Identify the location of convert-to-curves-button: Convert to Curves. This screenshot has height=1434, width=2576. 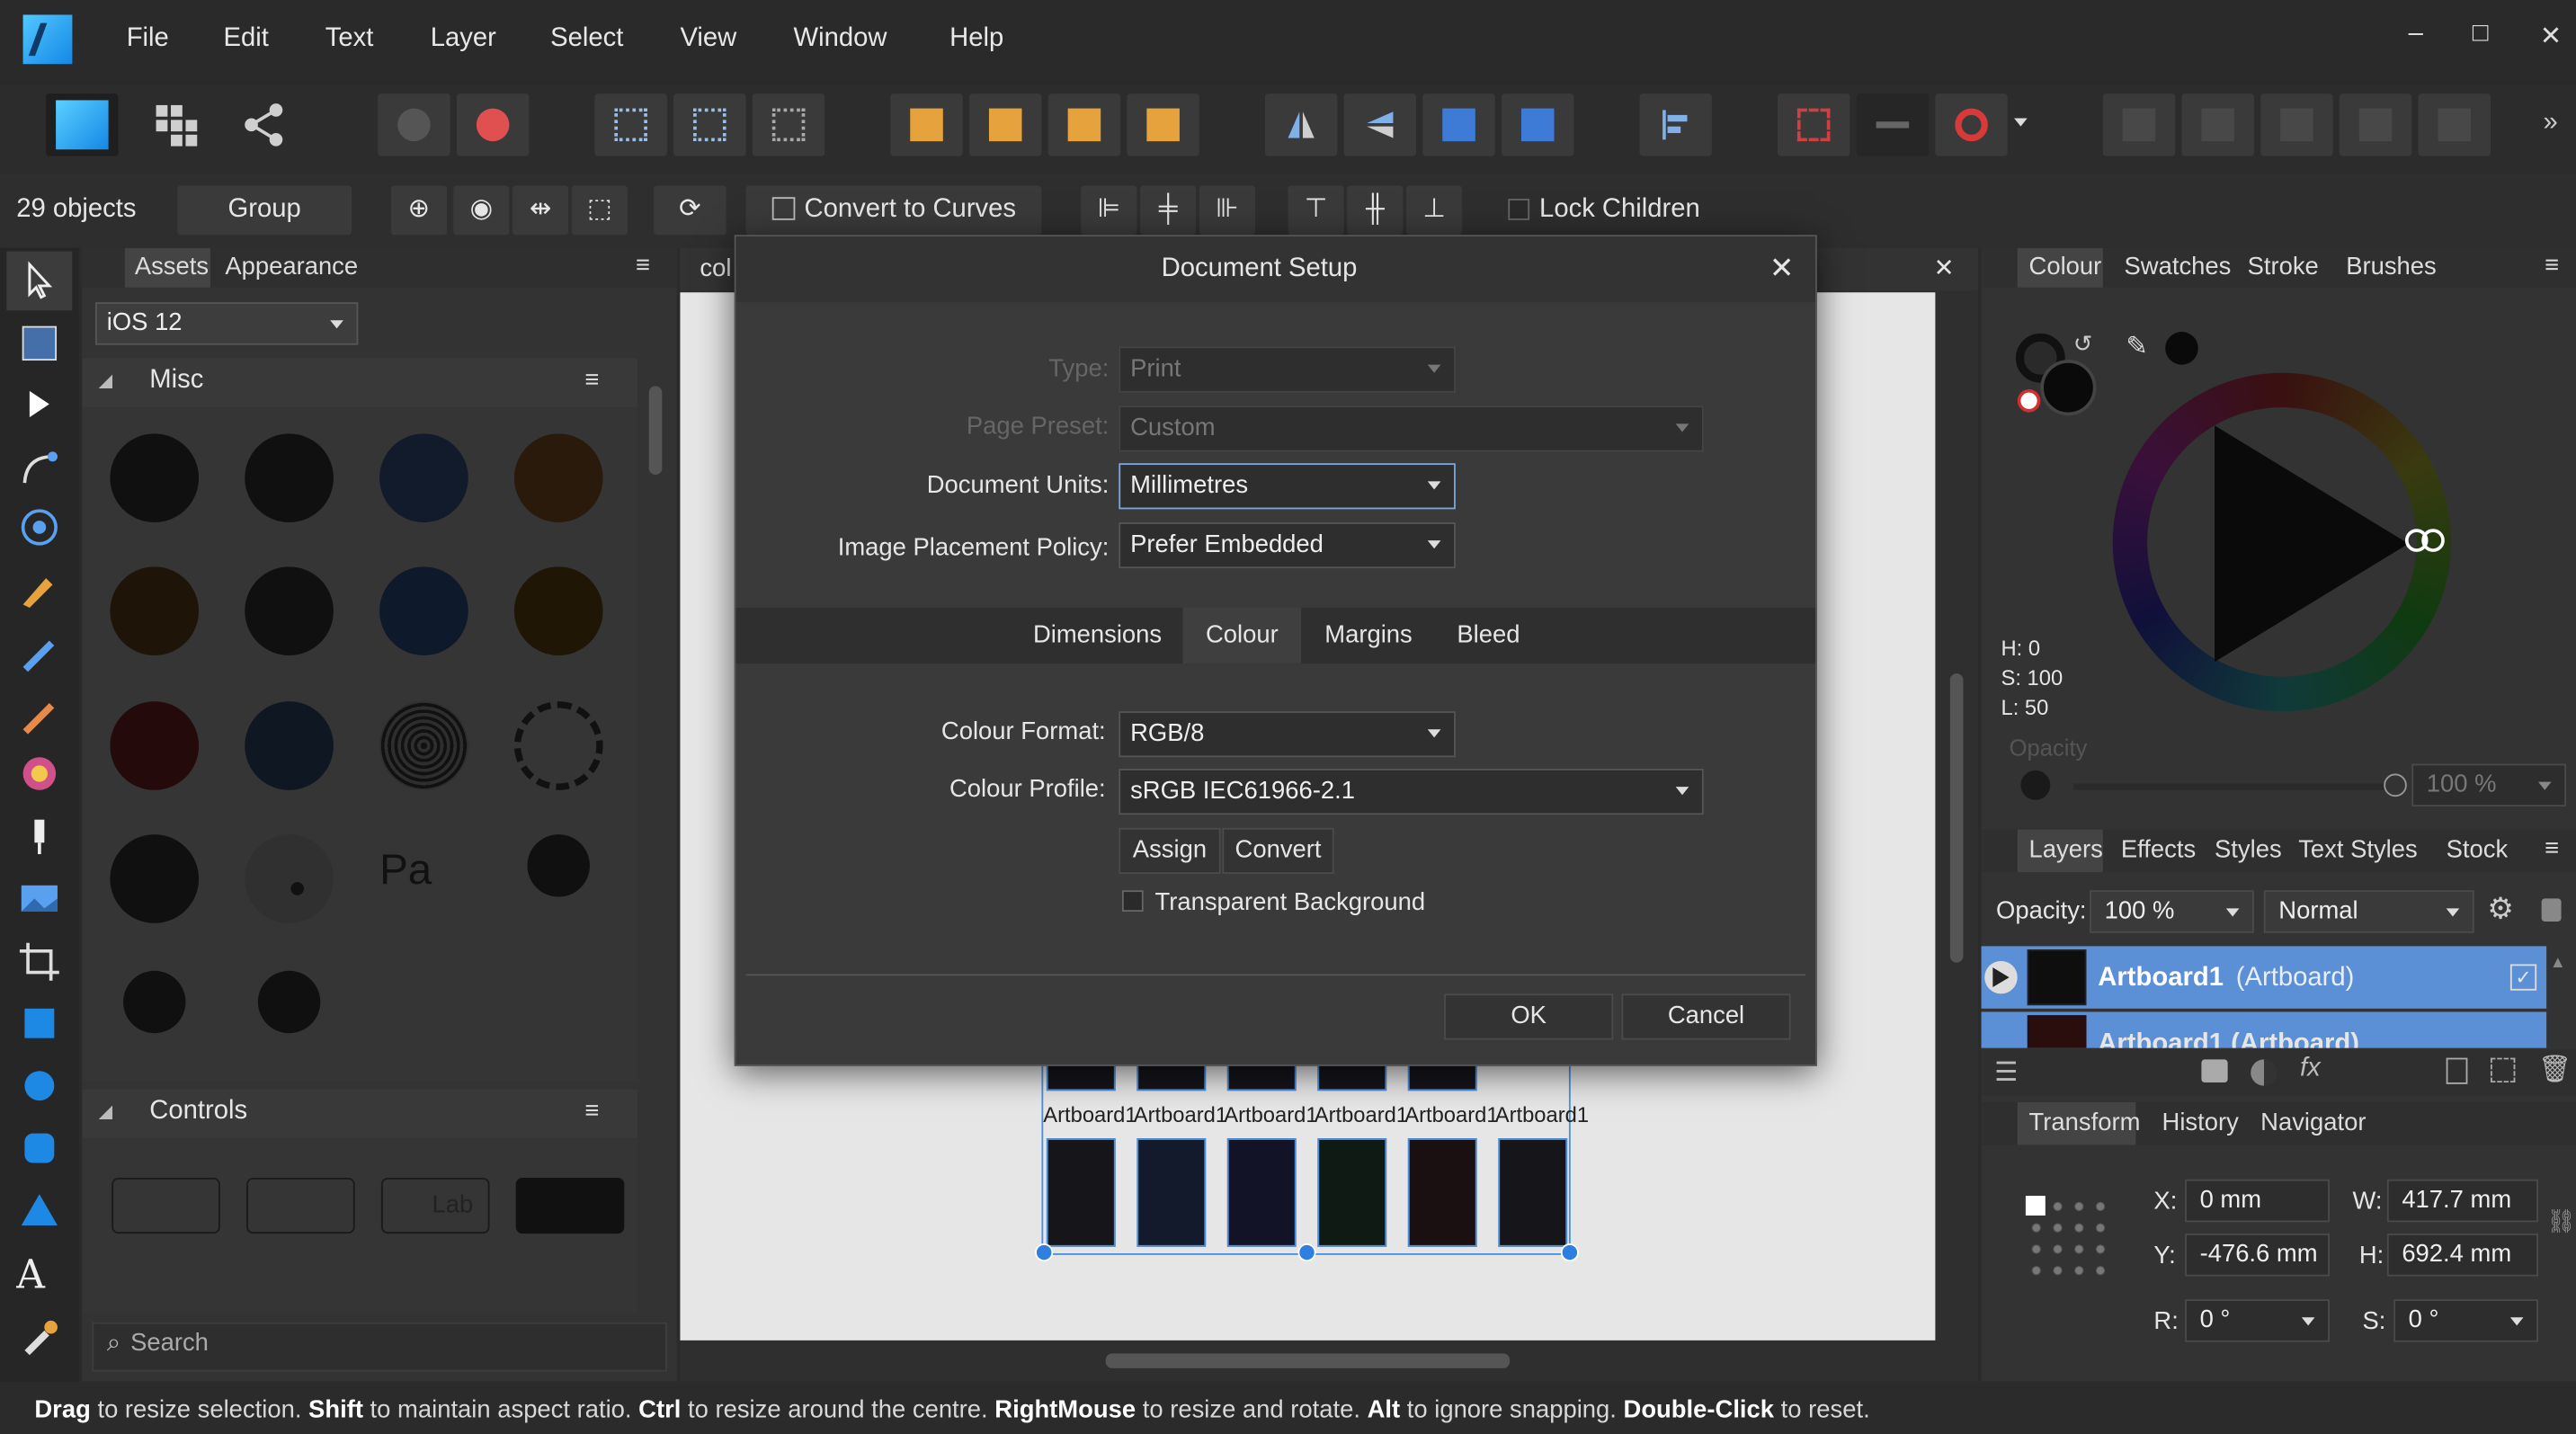
(894, 210).